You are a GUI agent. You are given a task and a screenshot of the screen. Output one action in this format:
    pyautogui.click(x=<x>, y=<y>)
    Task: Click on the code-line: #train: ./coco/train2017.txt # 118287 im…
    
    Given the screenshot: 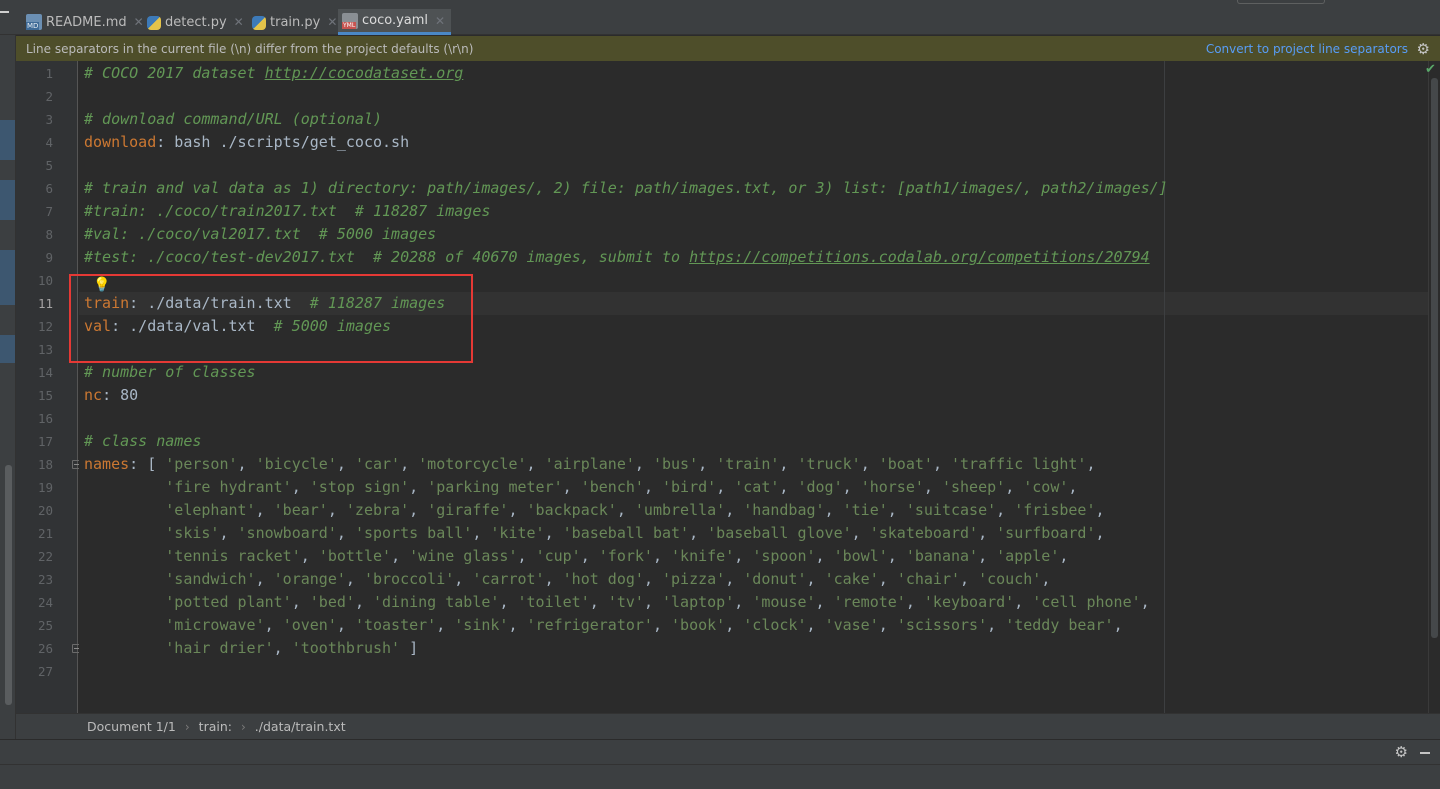 What is the action you would take?
    pyautogui.click(x=287, y=211)
    